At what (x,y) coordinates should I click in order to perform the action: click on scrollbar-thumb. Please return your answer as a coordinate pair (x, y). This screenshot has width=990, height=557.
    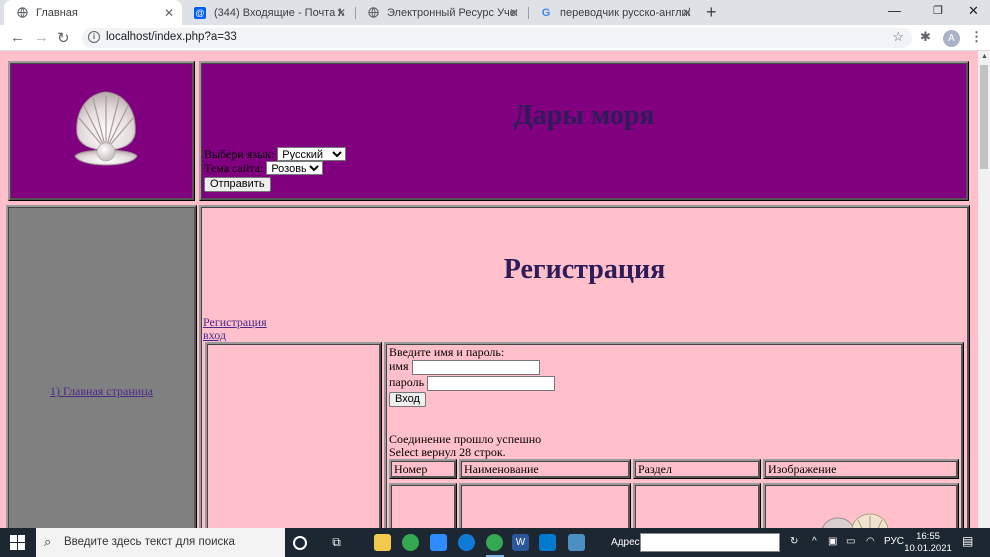
    Looking at the image, I should click on (984, 117).